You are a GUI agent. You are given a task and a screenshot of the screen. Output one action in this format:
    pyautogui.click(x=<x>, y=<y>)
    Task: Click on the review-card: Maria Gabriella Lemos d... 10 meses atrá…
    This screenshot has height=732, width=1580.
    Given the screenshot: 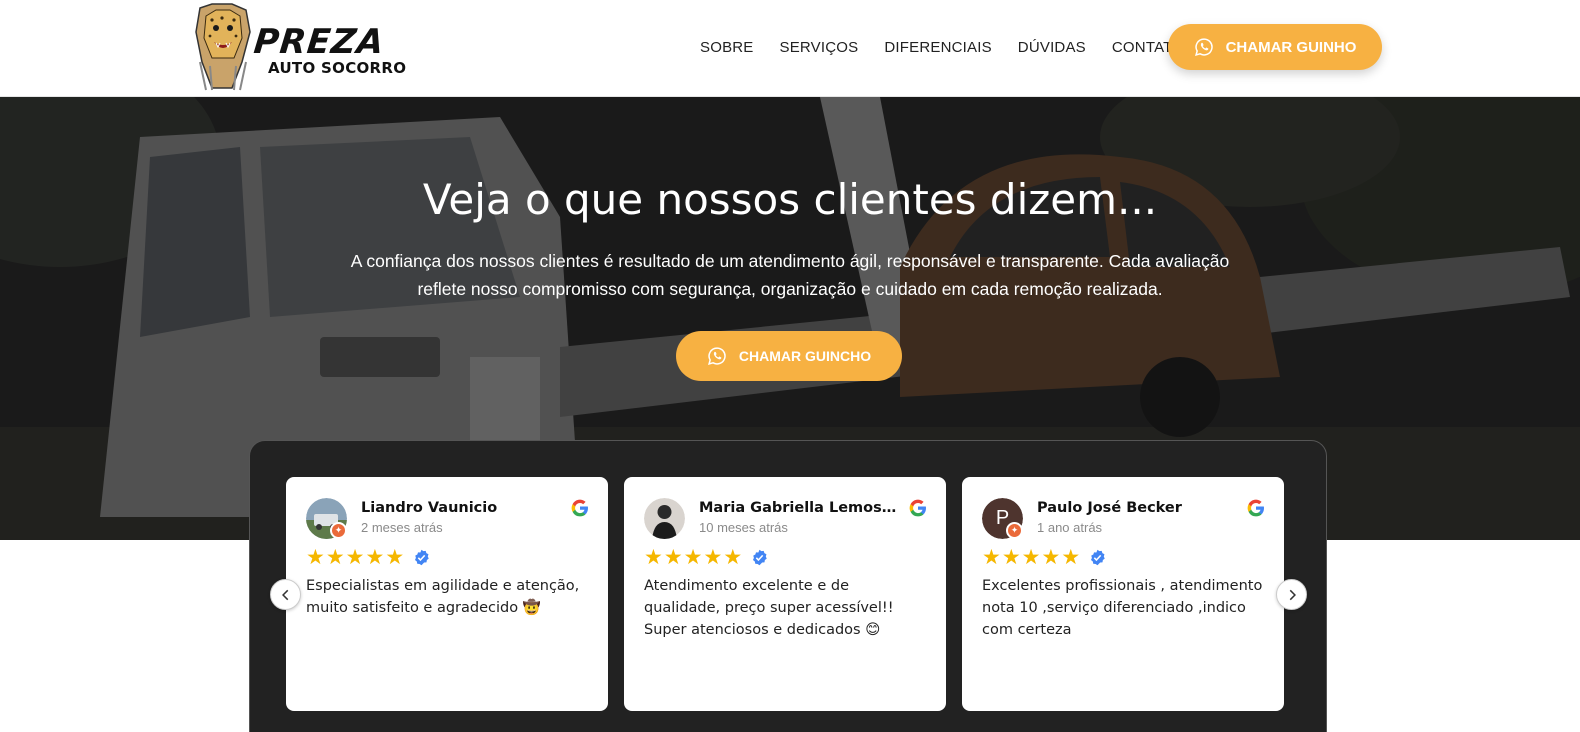 What is the action you would take?
    pyautogui.click(x=785, y=594)
    